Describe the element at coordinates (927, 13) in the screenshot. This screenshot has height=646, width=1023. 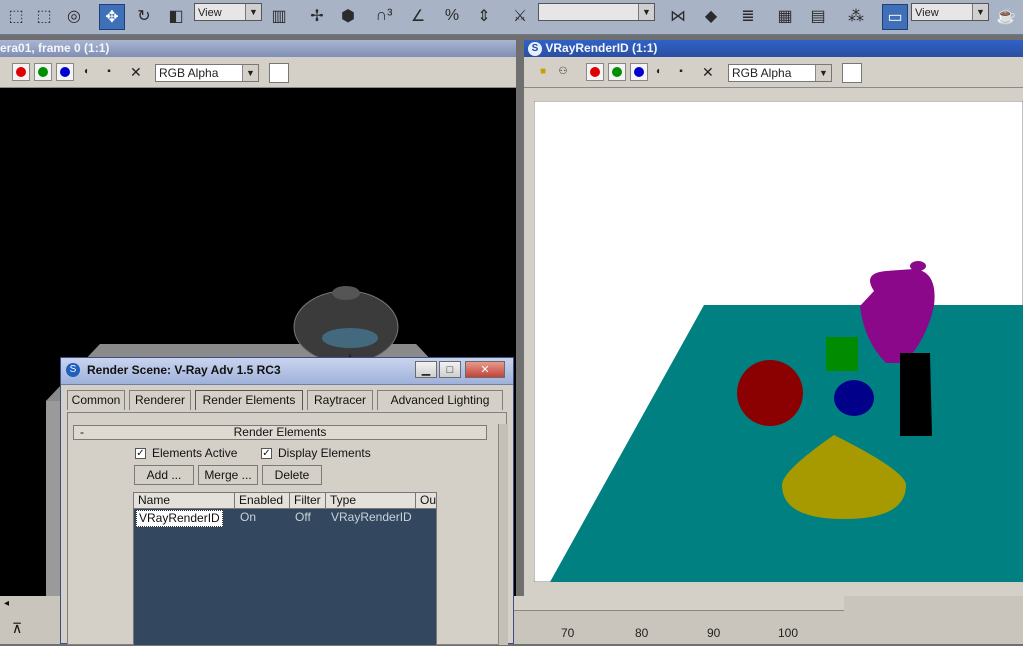
I see `render-type-value: View` at that location.